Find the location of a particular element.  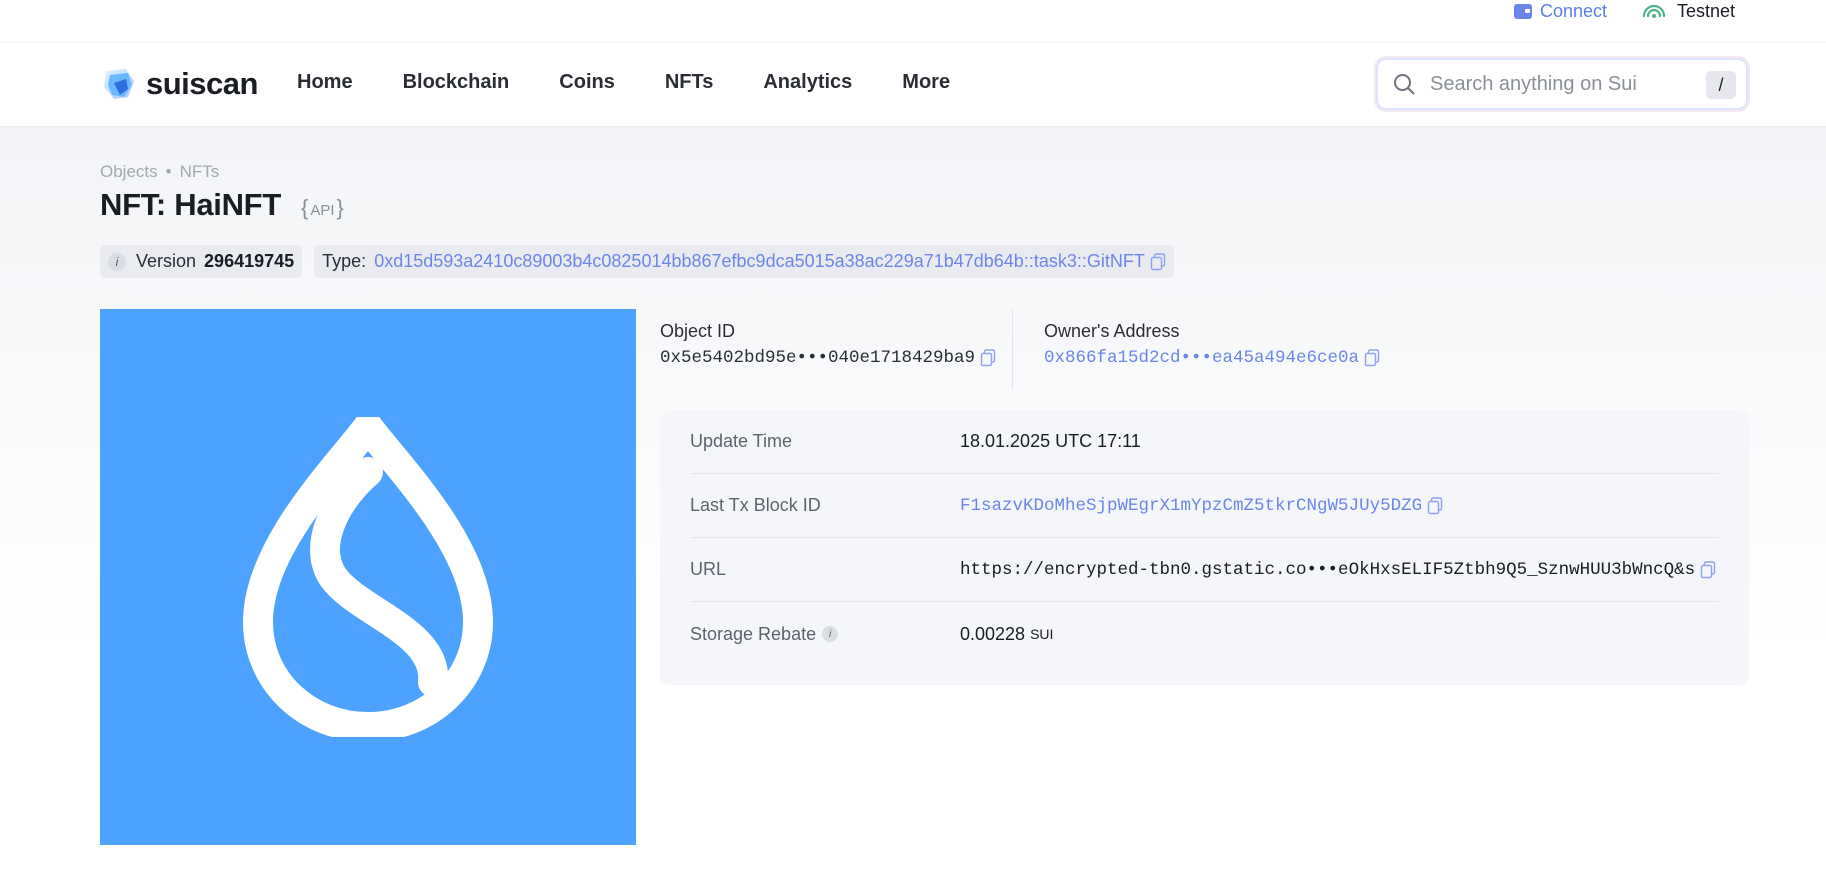

owner-address-link: 0x866fa15d2cd•••ea45a494e6ce0a is located at coordinates (1201, 358).